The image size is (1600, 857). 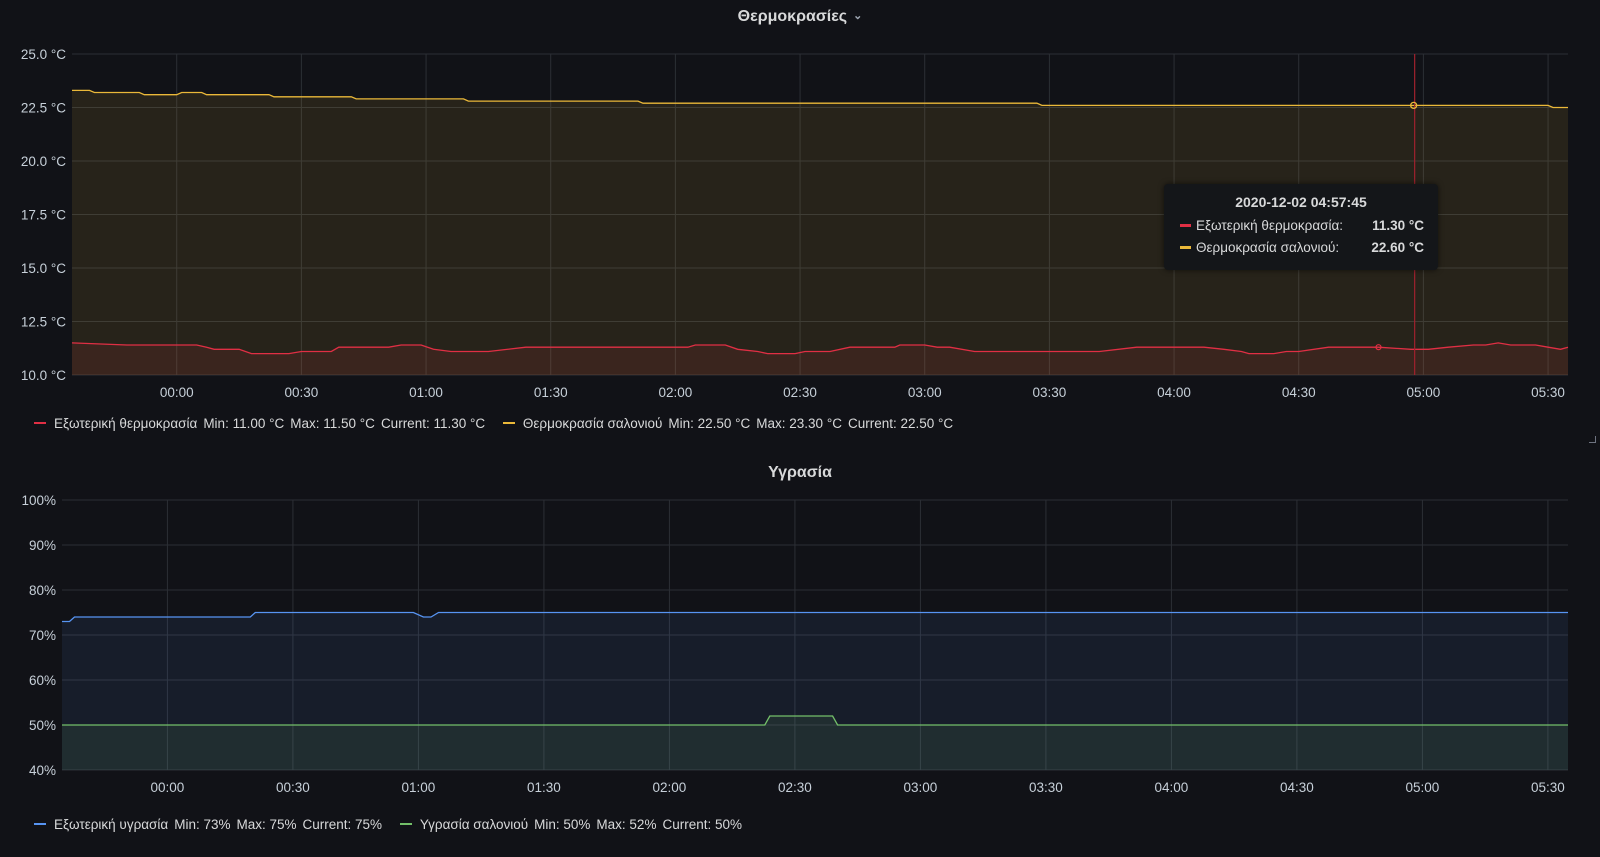 What do you see at coordinates (900, 423) in the screenshot?
I see `legend-current: Current: 22.50 °C` at bounding box center [900, 423].